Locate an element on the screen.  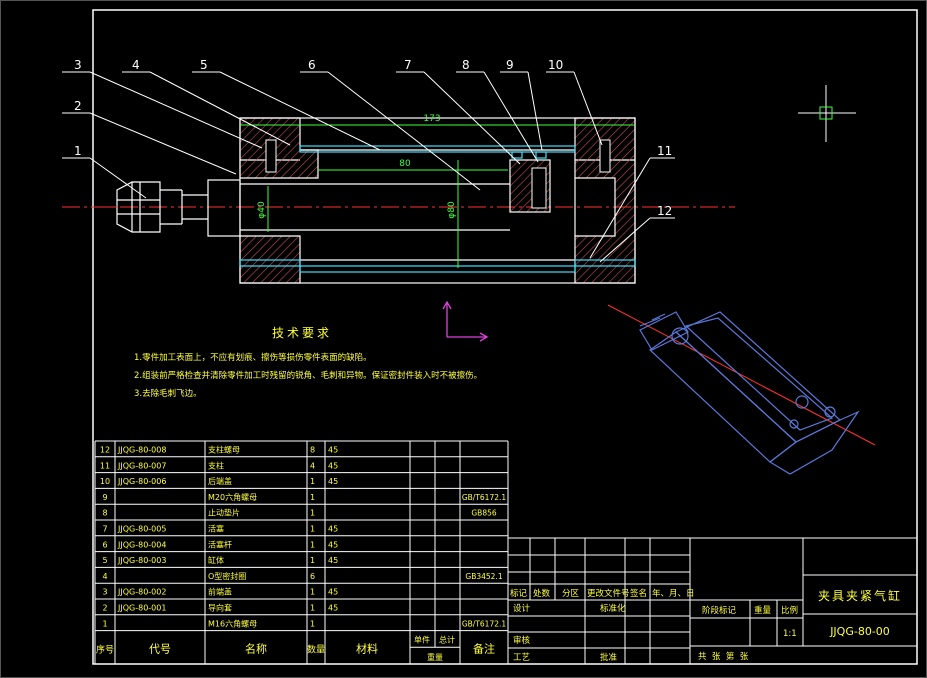
bom-row-code: JJQG-80-004 is located at coordinates (141, 544).